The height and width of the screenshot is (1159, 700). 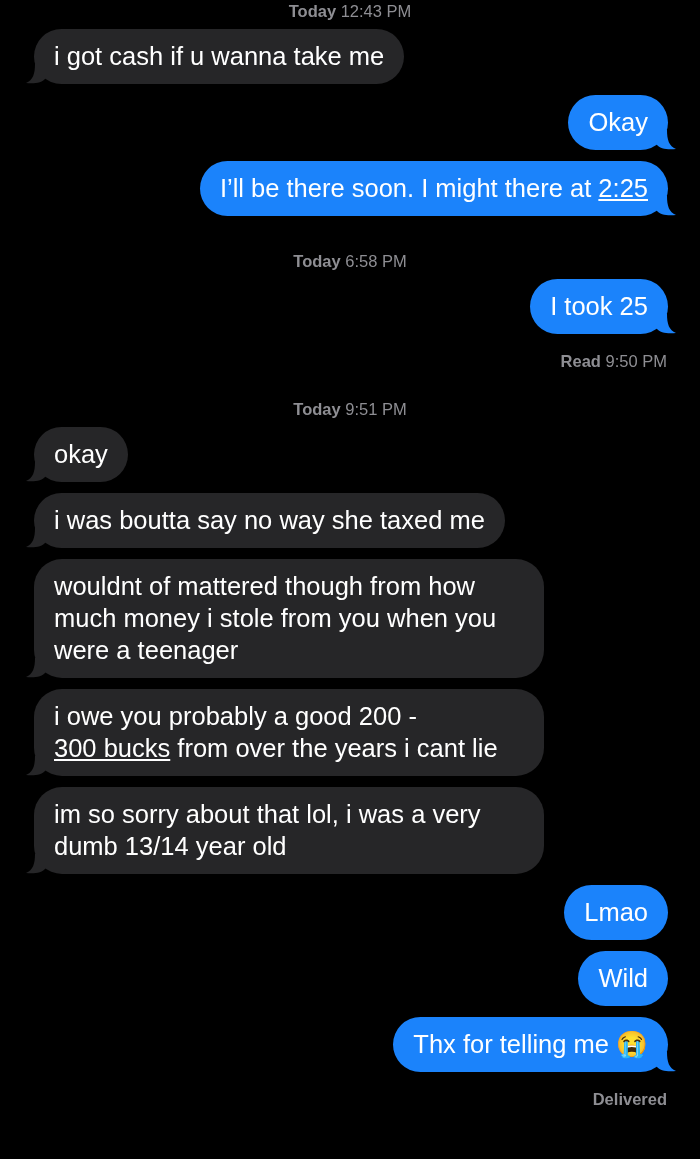 What do you see at coordinates (81, 454) in the screenshot?
I see `received-message-bubble: okay` at bounding box center [81, 454].